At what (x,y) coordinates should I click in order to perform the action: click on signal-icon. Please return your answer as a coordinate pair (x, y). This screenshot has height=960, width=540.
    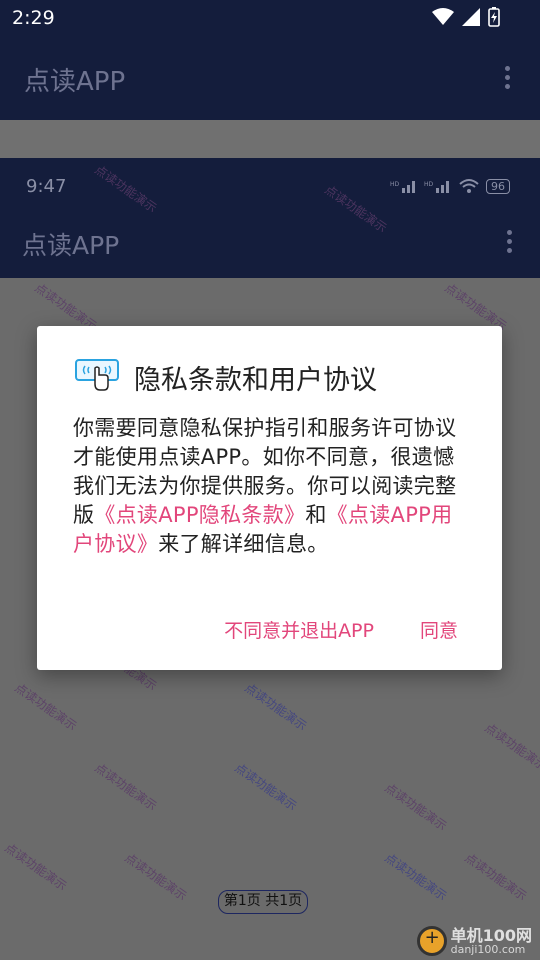
    Looking at the image, I should click on (471, 17).